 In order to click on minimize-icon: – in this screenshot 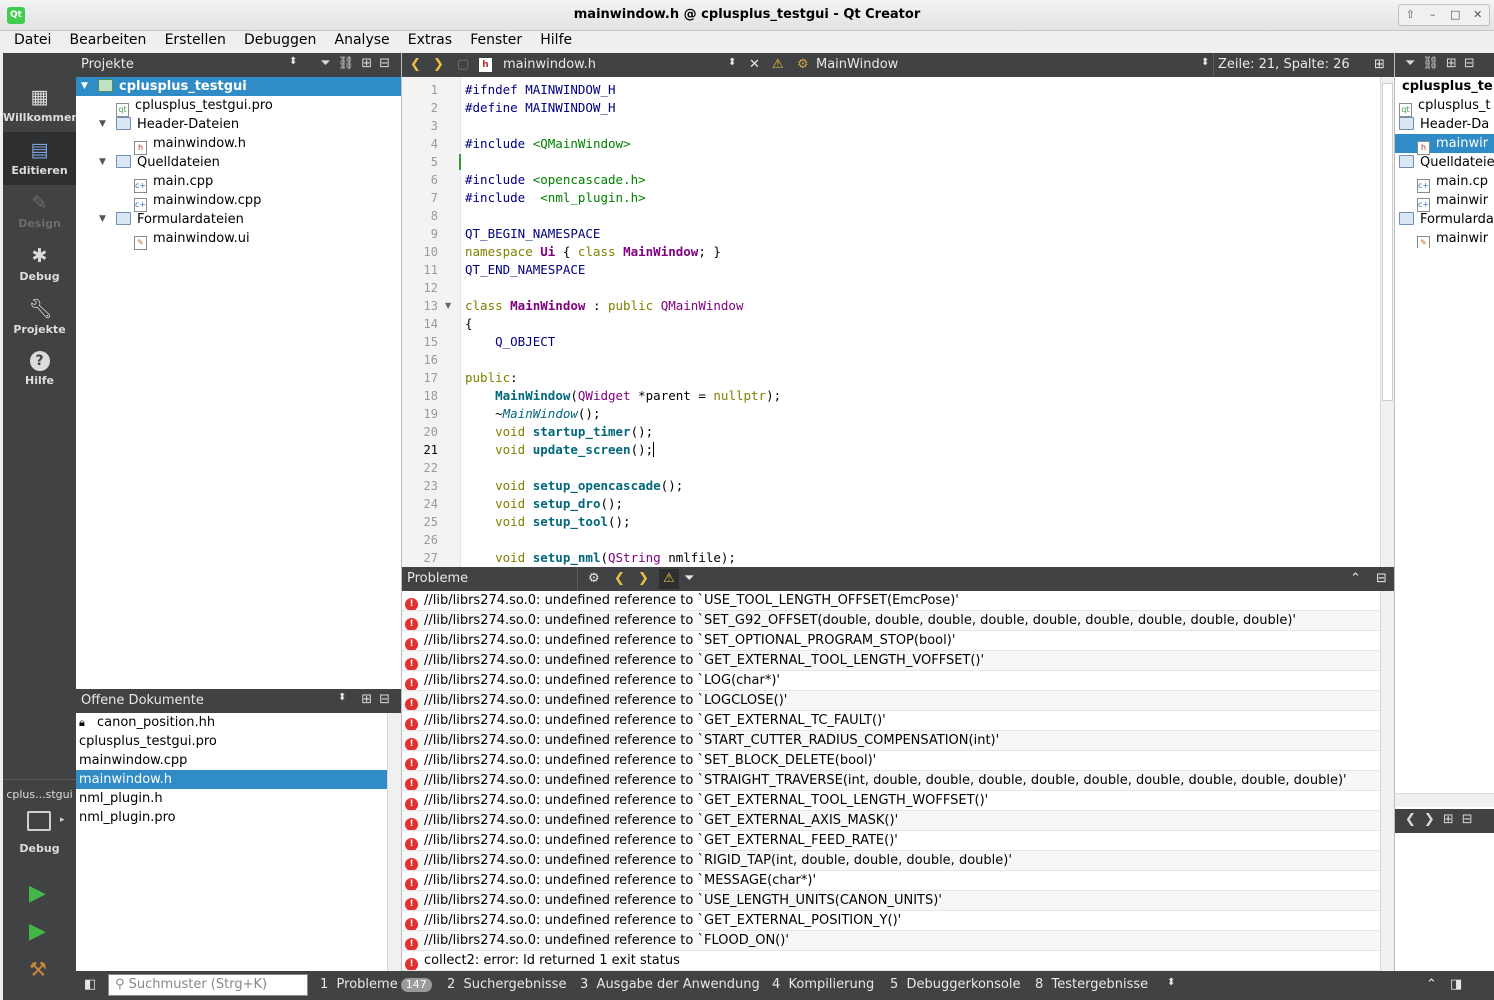, I will do `click(1433, 15)`.